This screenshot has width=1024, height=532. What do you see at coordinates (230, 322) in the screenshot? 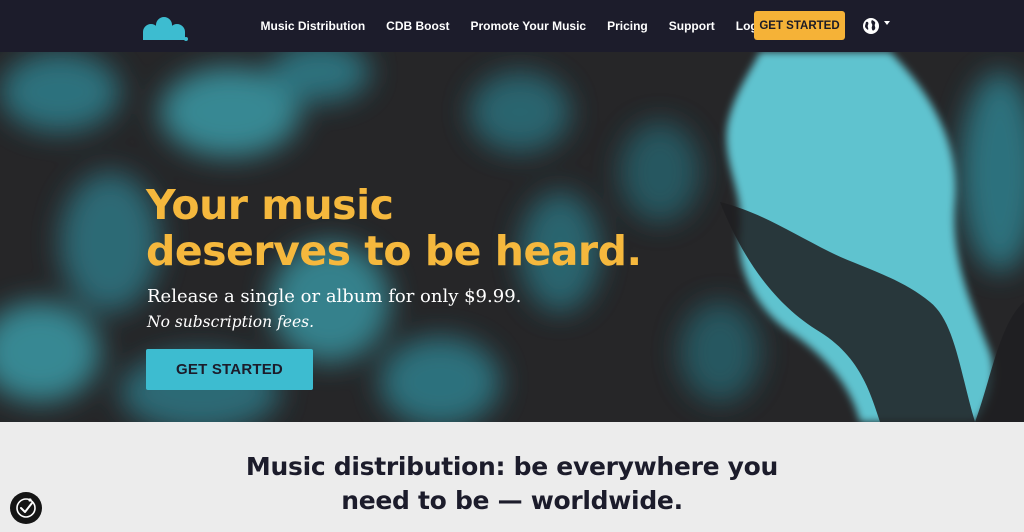
I see `hero-subtitle-italic: No subscription fees.` at bounding box center [230, 322].